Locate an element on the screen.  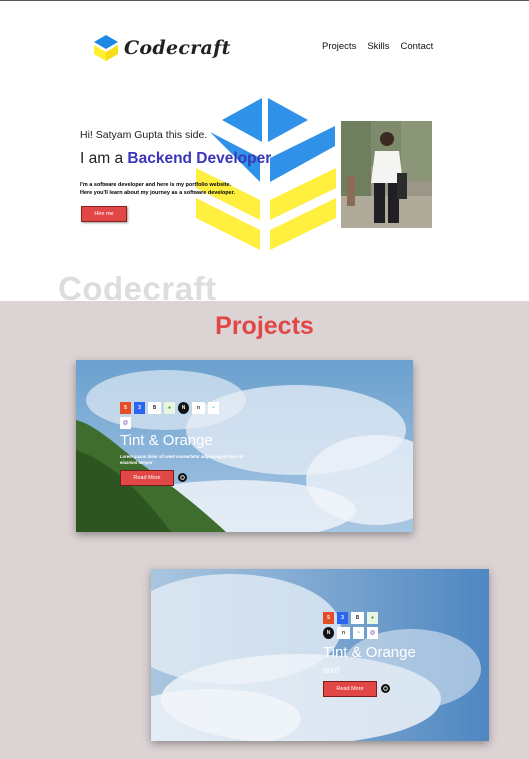
role-highlight: Backend Developer is located at coordinates (199, 158).